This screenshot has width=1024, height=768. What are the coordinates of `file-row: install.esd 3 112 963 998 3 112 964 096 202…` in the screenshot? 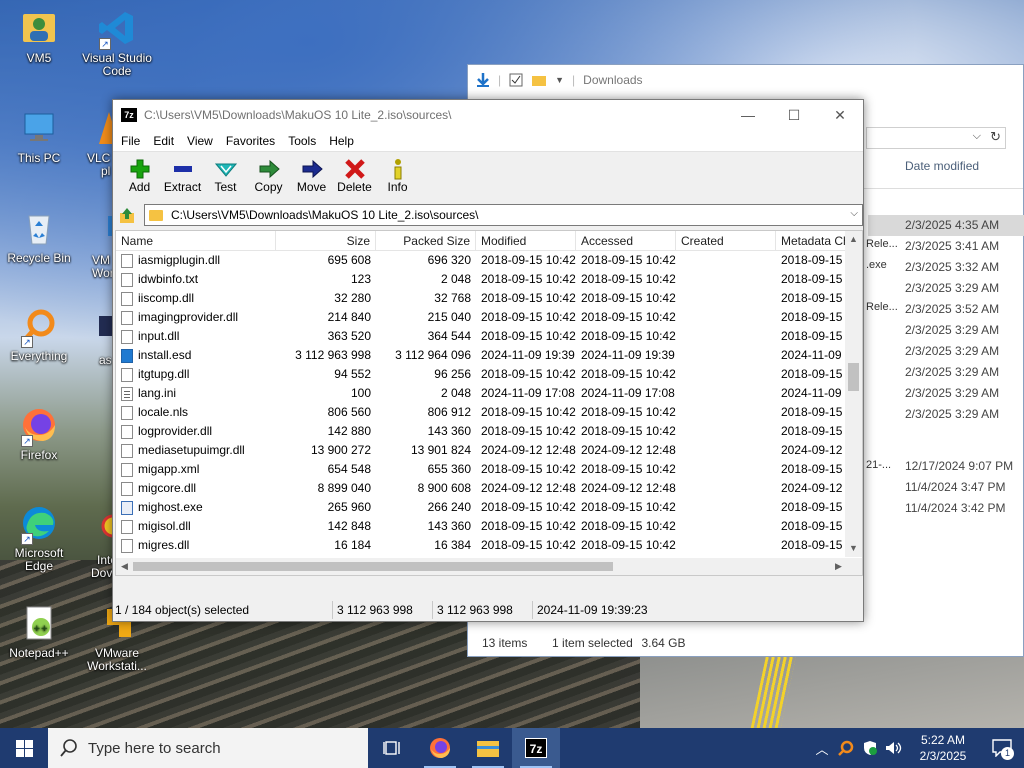 It's located at (489, 355).